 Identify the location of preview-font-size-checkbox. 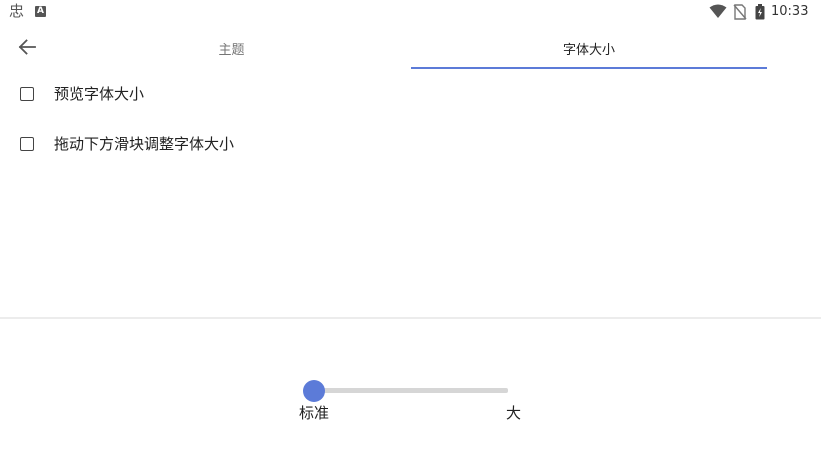
(27, 94).